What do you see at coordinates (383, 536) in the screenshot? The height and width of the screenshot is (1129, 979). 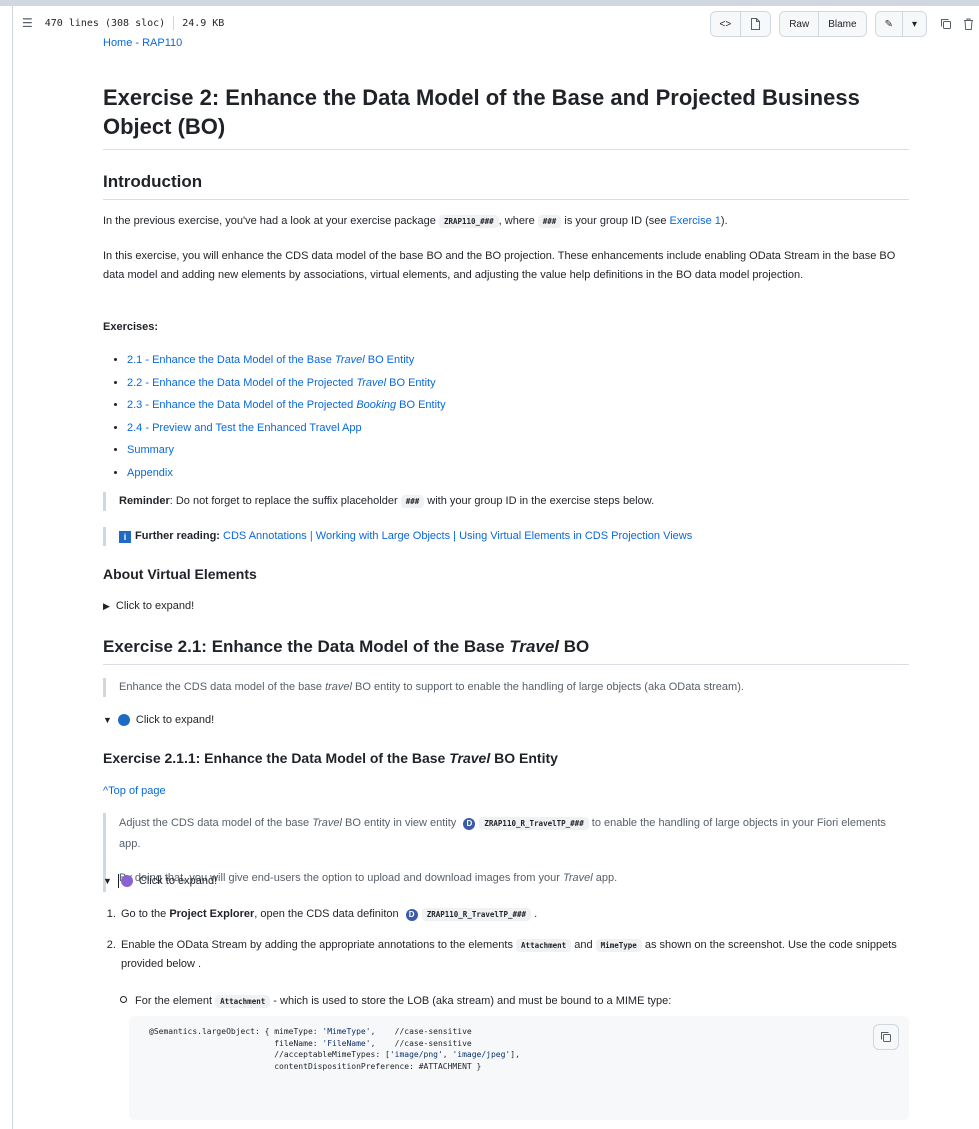 I see `large-objects-link: Working with Large Objects` at bounding box center [383, 536].